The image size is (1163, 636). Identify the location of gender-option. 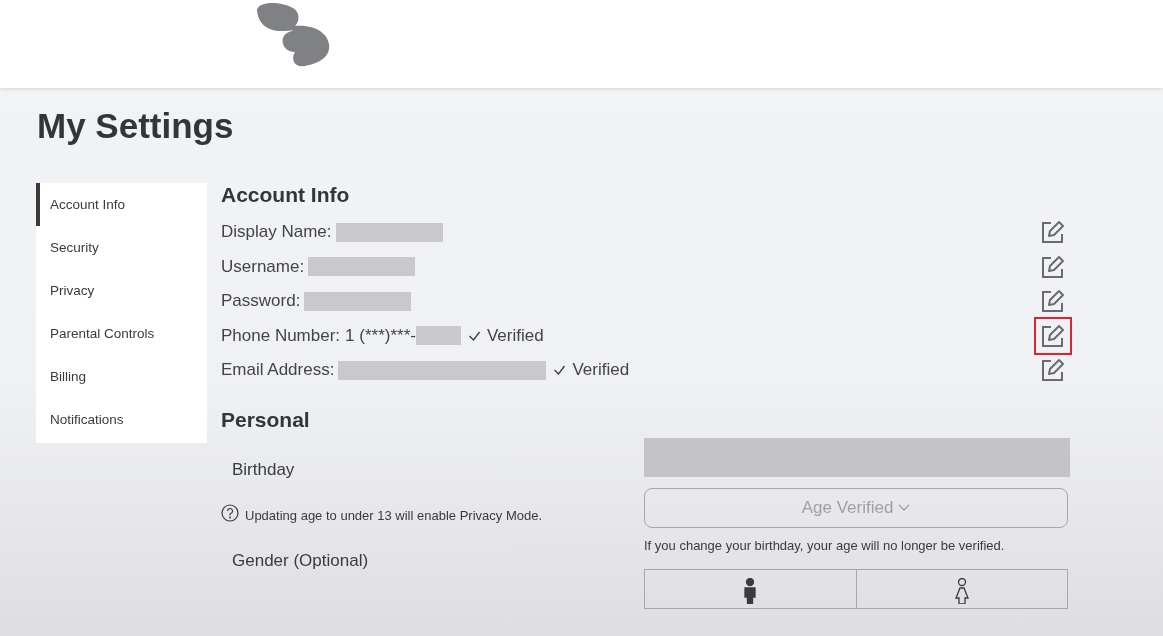
(750, 588).